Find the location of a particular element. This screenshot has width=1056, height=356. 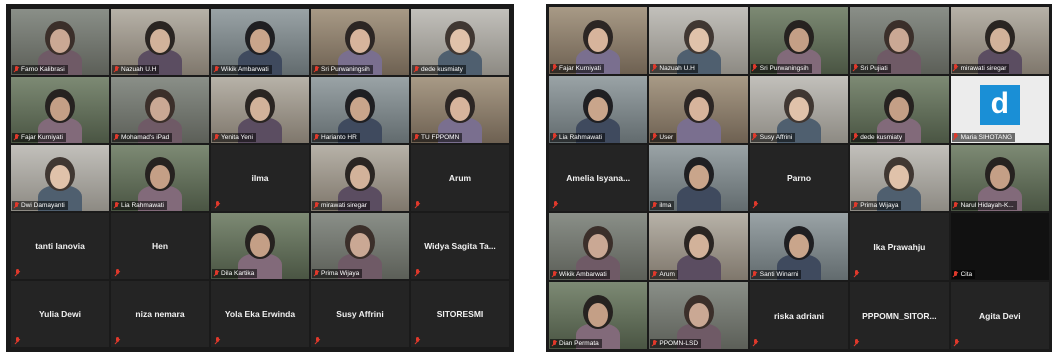

participant-name: Yulia Dewi is located at coordinates (60, 314).